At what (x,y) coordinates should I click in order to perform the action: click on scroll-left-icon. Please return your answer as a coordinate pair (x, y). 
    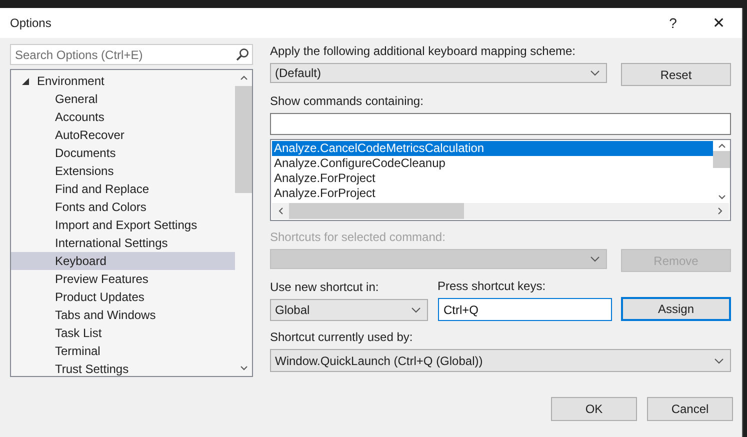
    Looking at the image, I should click on (280, 211).